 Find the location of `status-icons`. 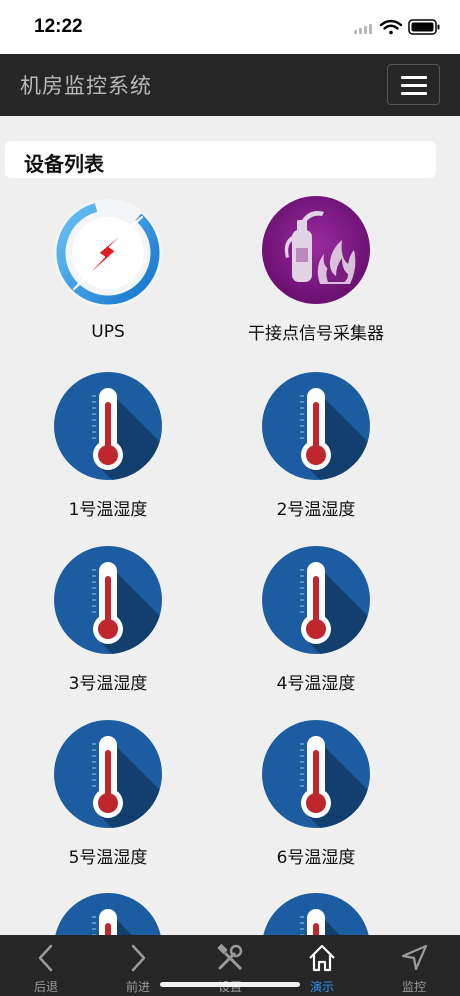

status-icons is located at coordinates (398, 28).